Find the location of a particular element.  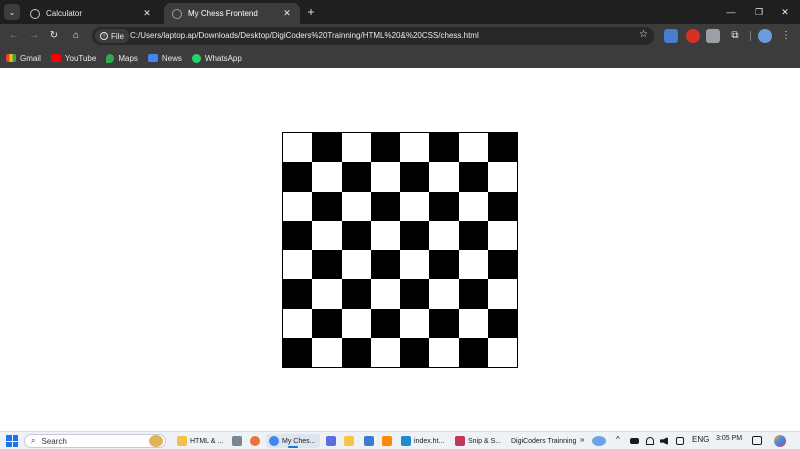

close-window-button: ✕ is located at coordinates (785, 12).